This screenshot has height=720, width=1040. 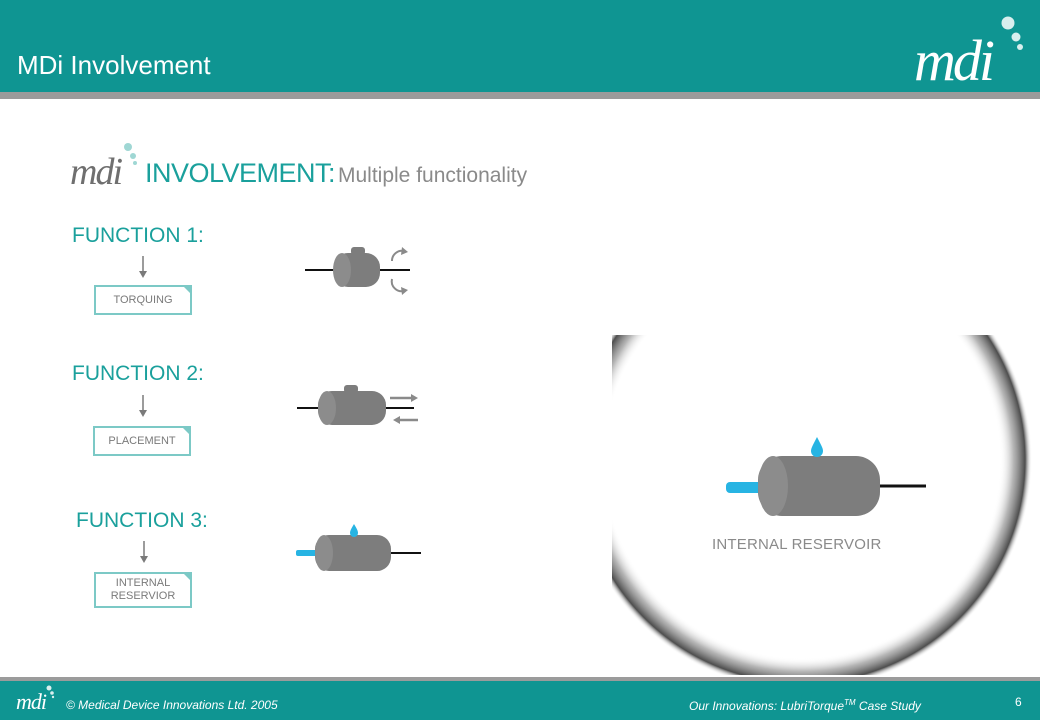 I want to click on function-2-arrow-icon, so click(x=143, y=406).